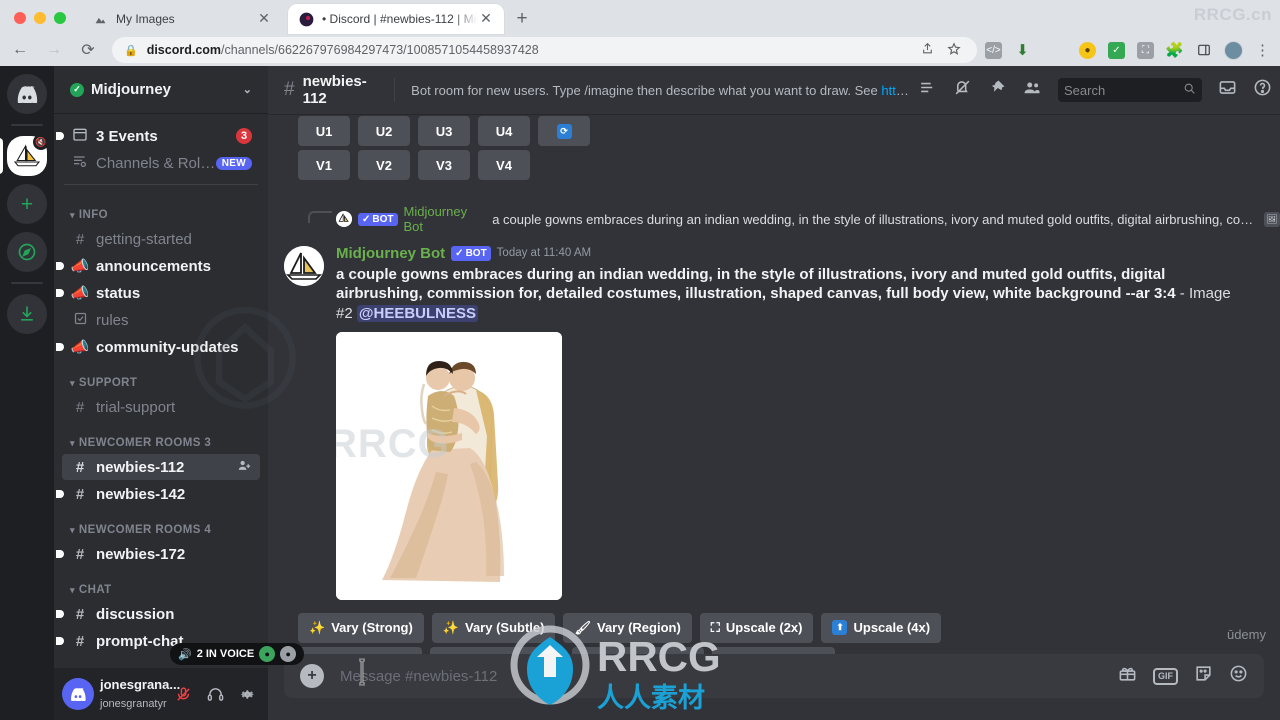 Image resolution: width=1280 pixels, height=720 pixels. I want to click on mj-button-v4: V4, so click(504, 165).